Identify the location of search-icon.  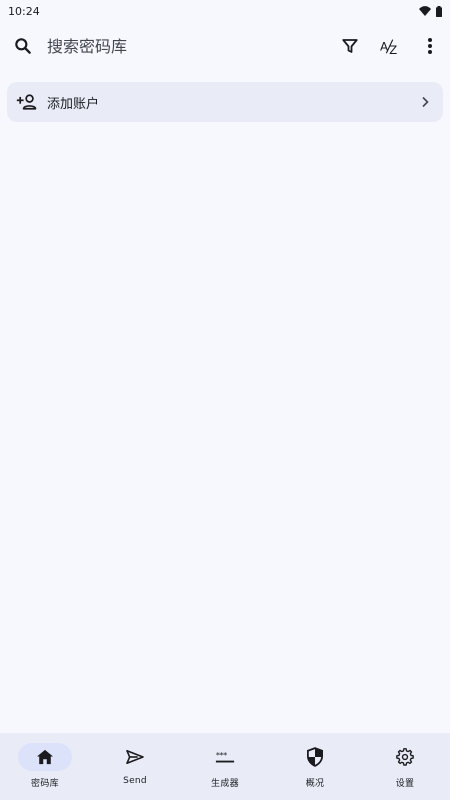
(23, 46).